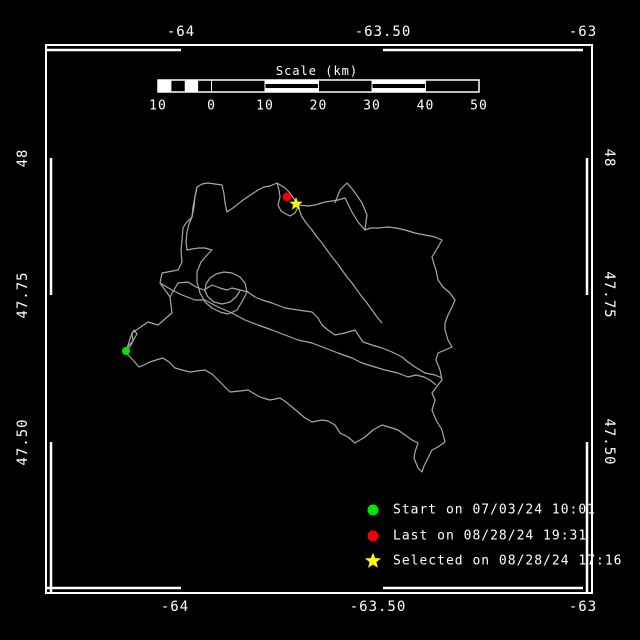  I want to click on lon-label-top-6350: -63.50, so click(383, 32).